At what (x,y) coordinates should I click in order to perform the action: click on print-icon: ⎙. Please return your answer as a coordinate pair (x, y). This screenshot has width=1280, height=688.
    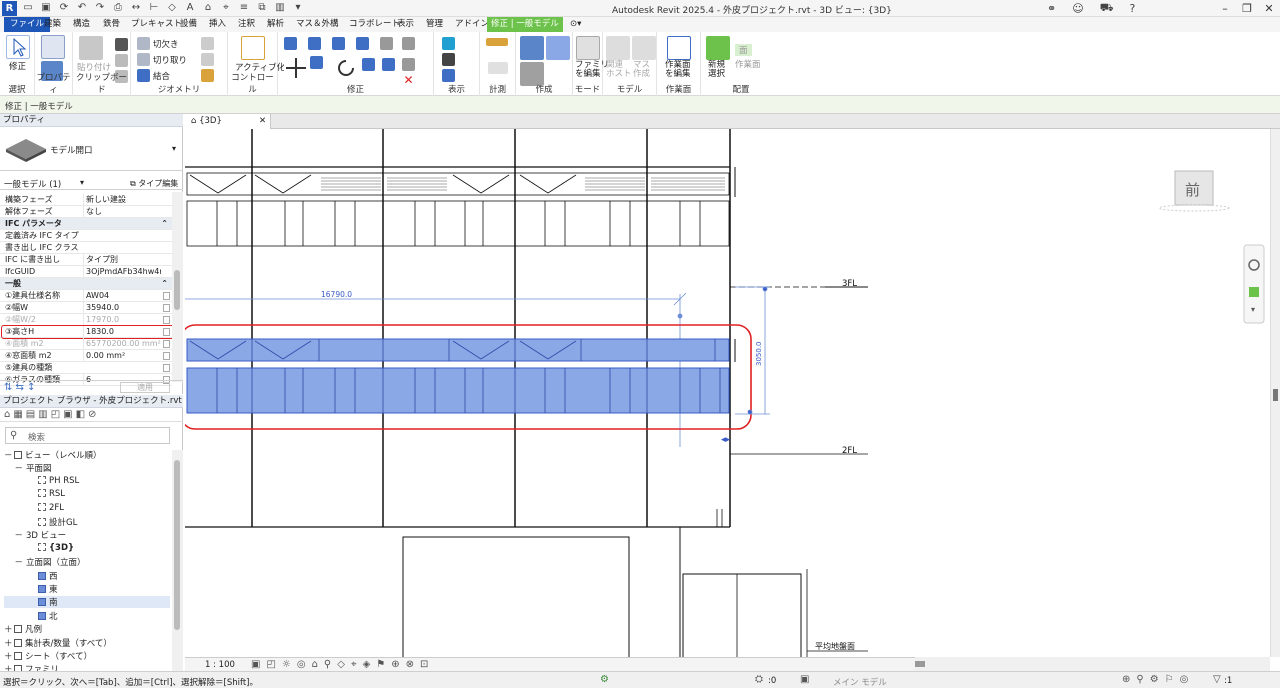
    Looking at the image, I should click on (118, 8).